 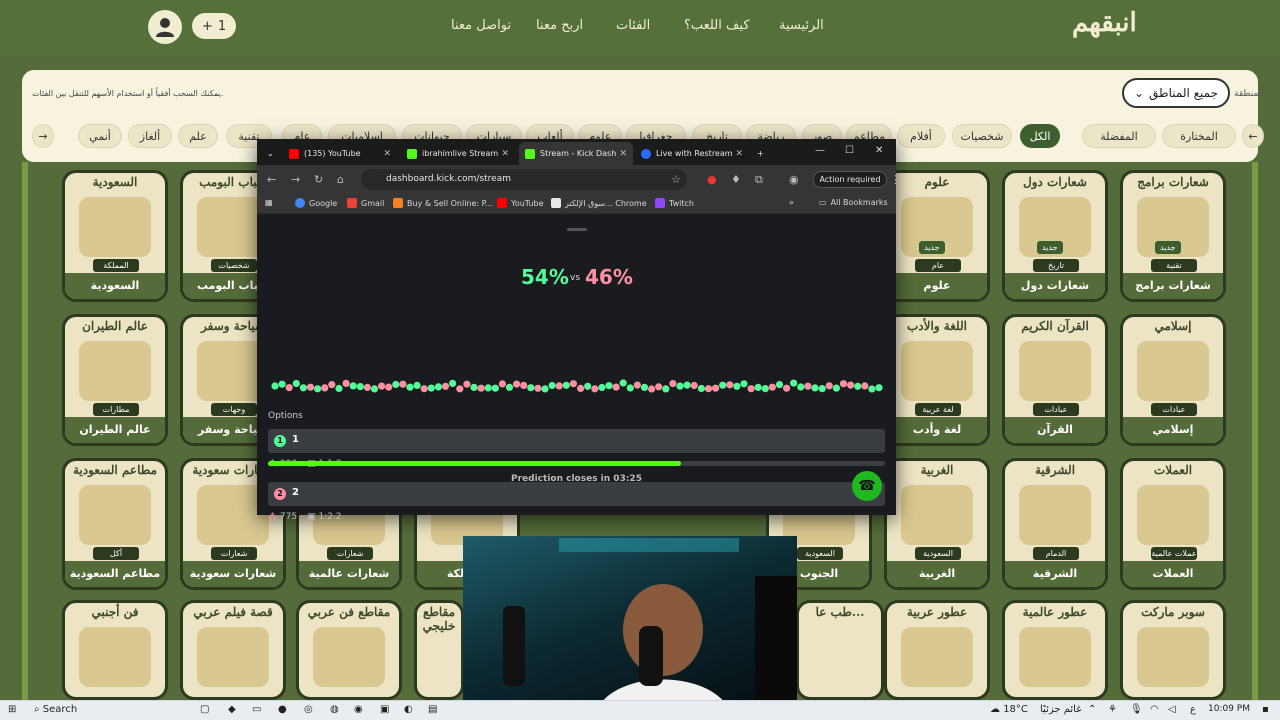 What do you see at coordinates (1040, 136) in the screenshot?
I see `chip-all: الكل` at bounding box center [1040, 136].